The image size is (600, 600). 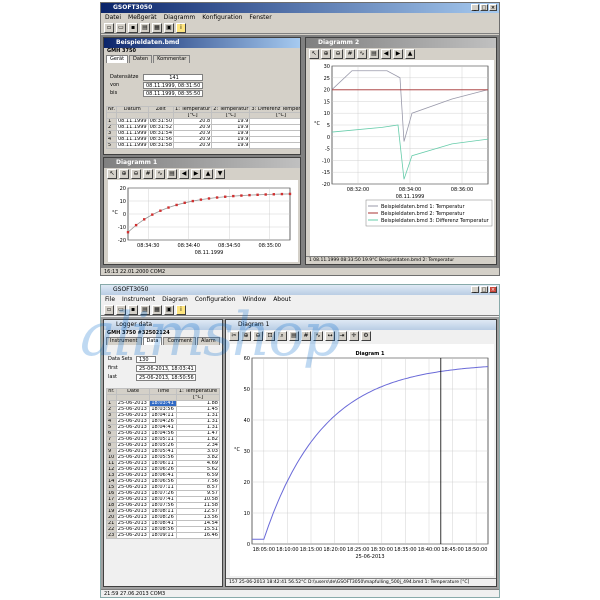 What do you see at coordinates (282, 299) in the screenshot?
I see `menu-about: About` at bounding box center [282, 299].